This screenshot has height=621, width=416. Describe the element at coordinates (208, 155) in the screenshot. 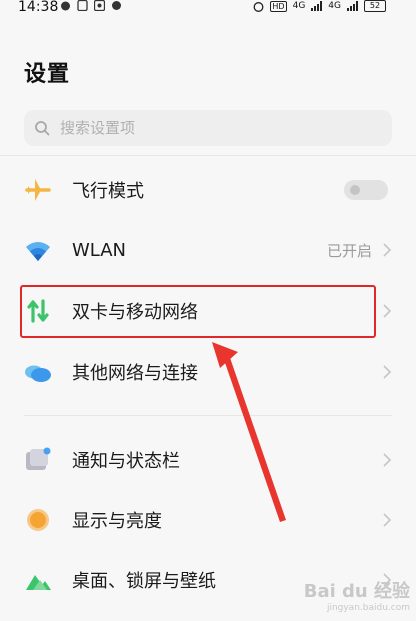

I see `divider` at that location.